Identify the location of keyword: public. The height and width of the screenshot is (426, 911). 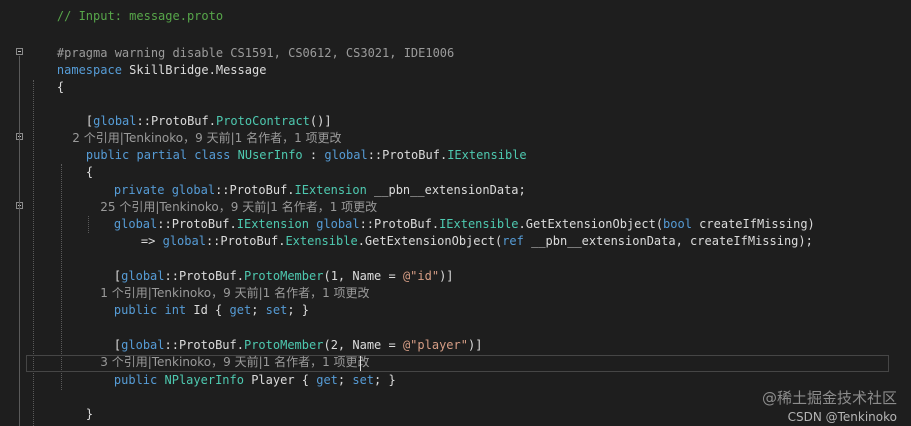
(135, 380).